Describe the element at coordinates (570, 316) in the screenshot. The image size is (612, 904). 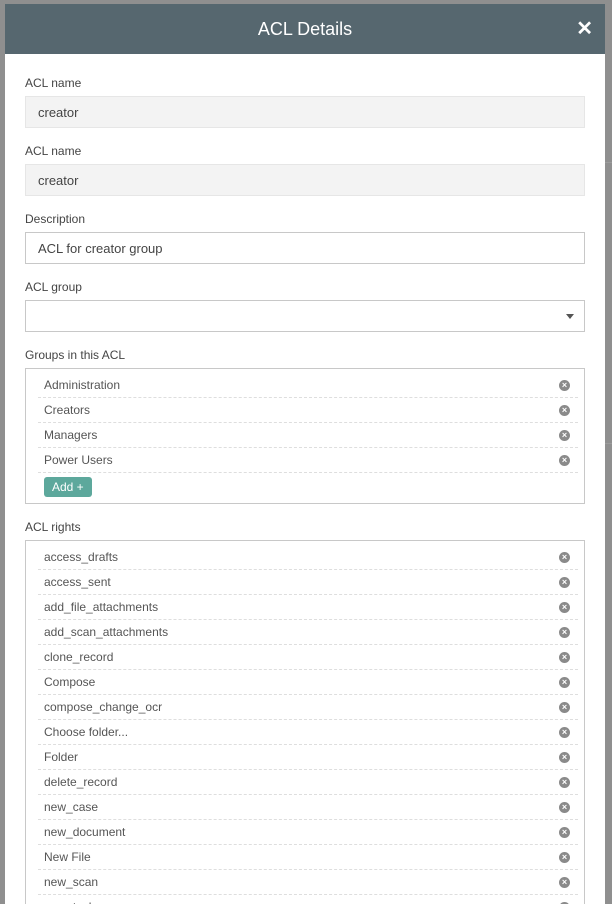
I see `caret-down-icon` at that location.